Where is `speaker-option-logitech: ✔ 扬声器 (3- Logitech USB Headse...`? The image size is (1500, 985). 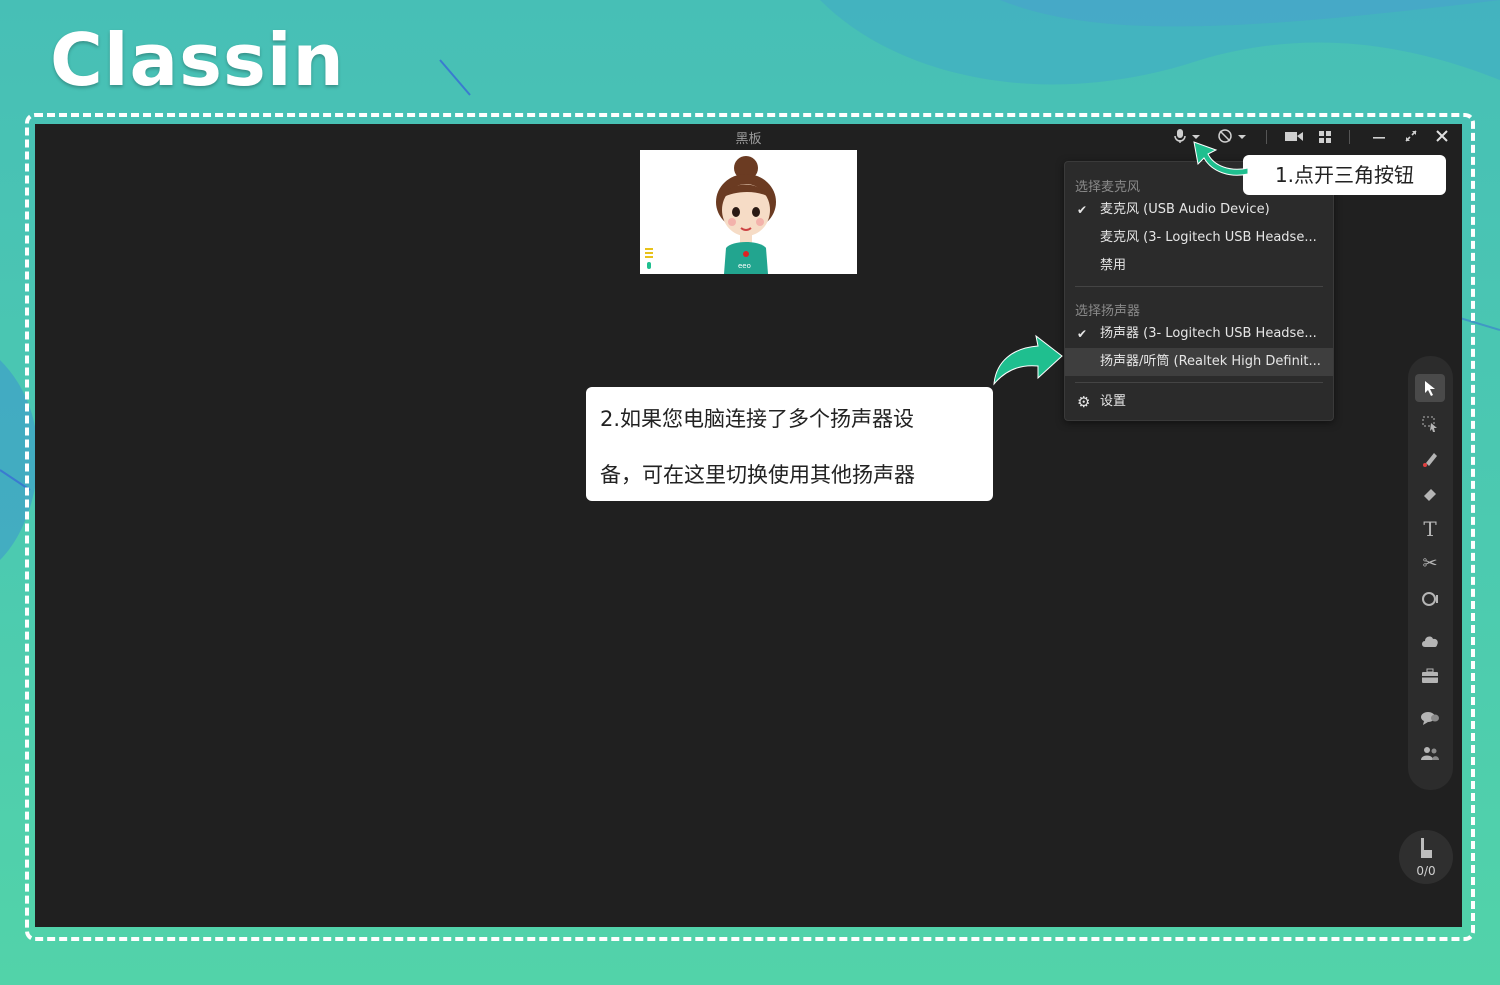 speaker-option-logitech: ✔ 扬声器 (3- Logitech USB Headse... is located at coordinates (1199, 334).